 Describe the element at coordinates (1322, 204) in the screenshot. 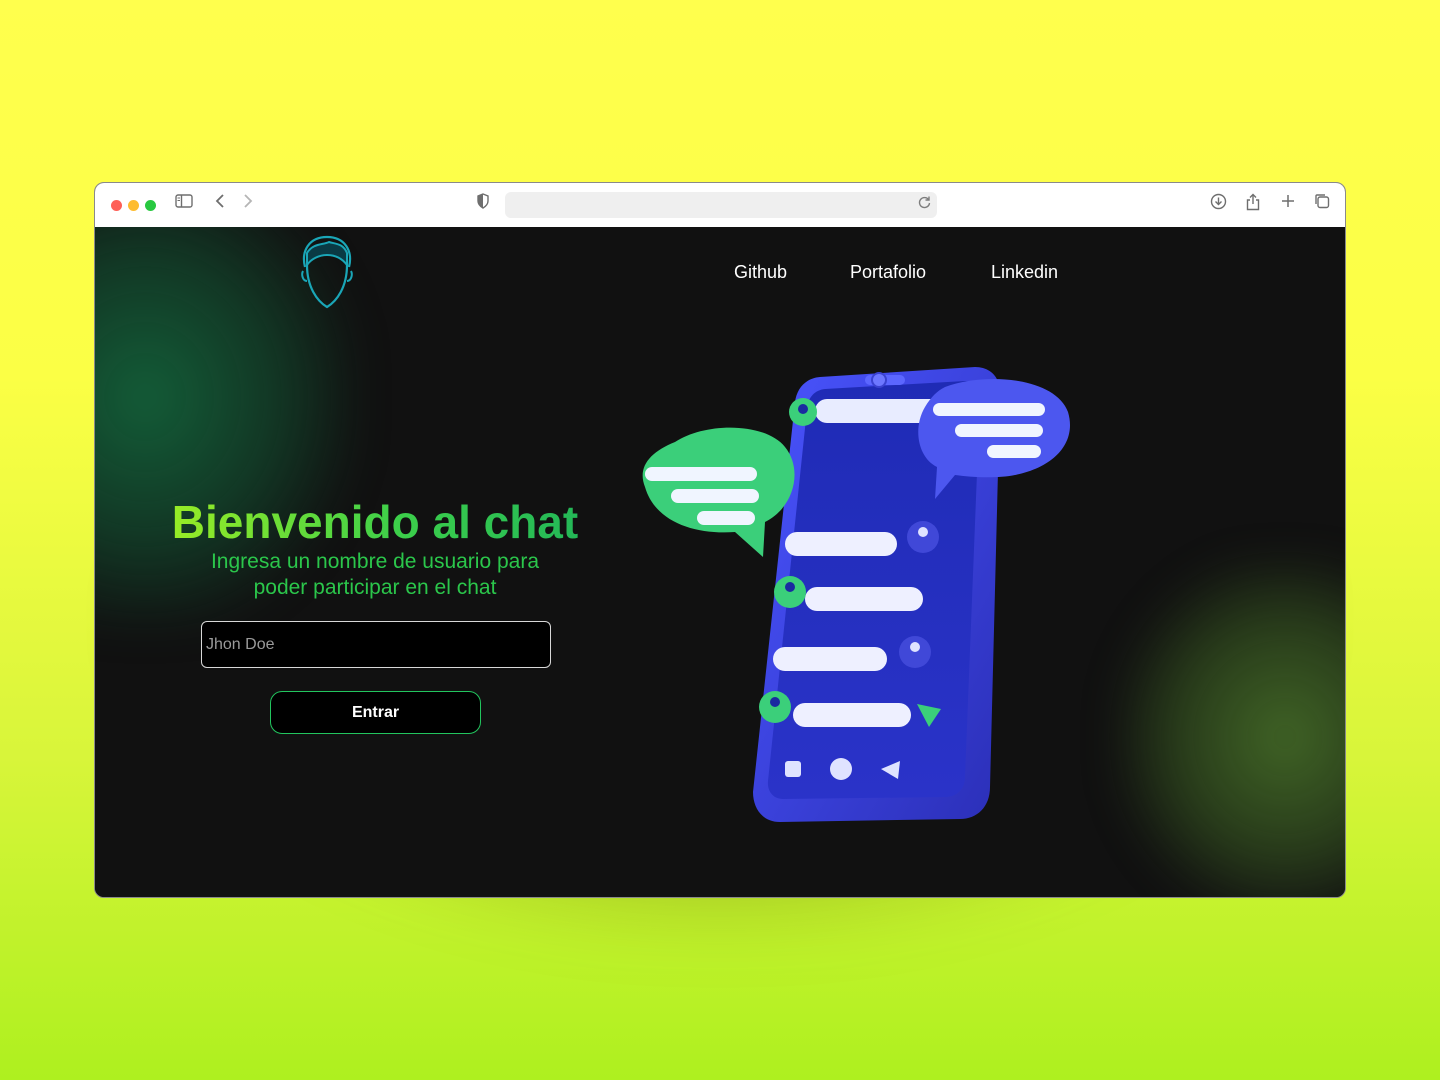

I see `tabs-overview-icon` at that location.